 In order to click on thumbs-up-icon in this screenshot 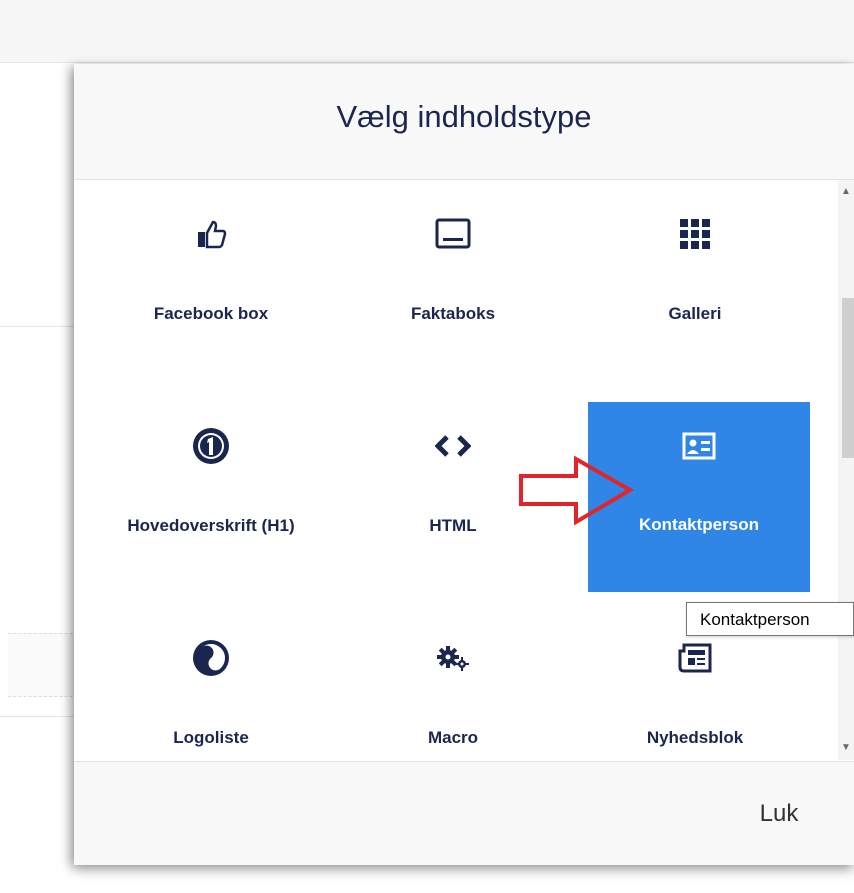, I will do `click(211, 234)`.